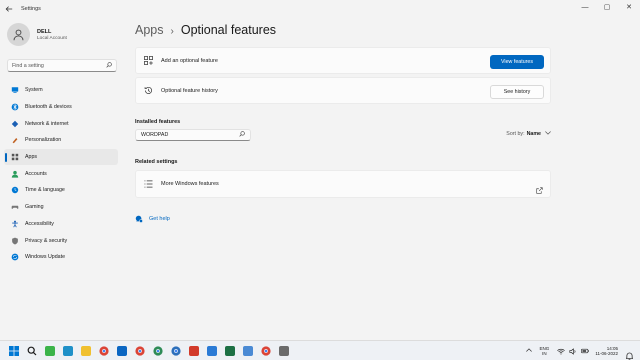 The height and width of the screenshot is (360, 640). Describe the element at coordinates (46, 240) in the screenshot. I see `sidebar-item-label: Privacy & security` at that location.